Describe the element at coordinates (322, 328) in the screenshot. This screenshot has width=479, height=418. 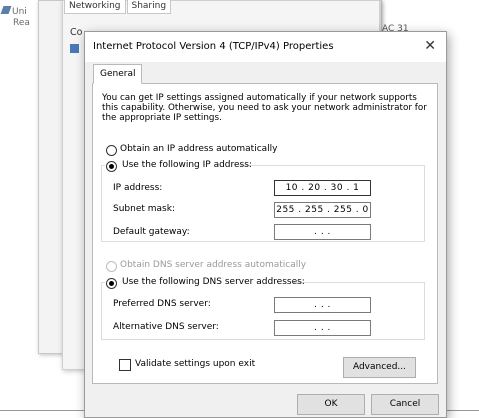
I see `alternative-dns-input: . . .` at that location.